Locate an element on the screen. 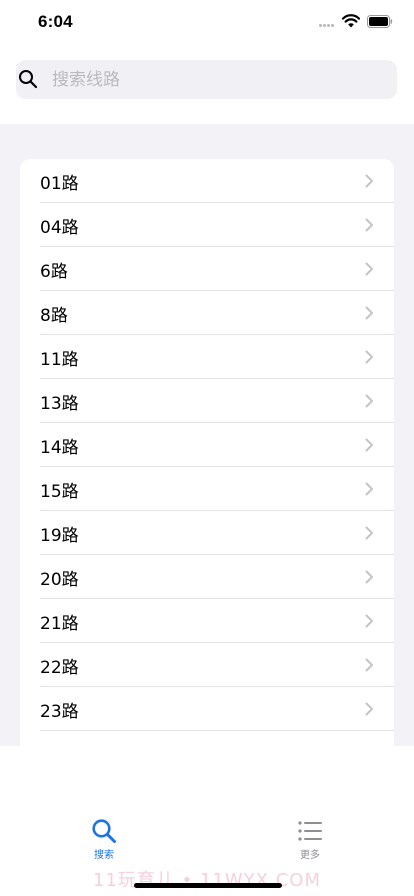 The image size is (414, 896). route-label: 04路 is located at coordinates (59, 227).